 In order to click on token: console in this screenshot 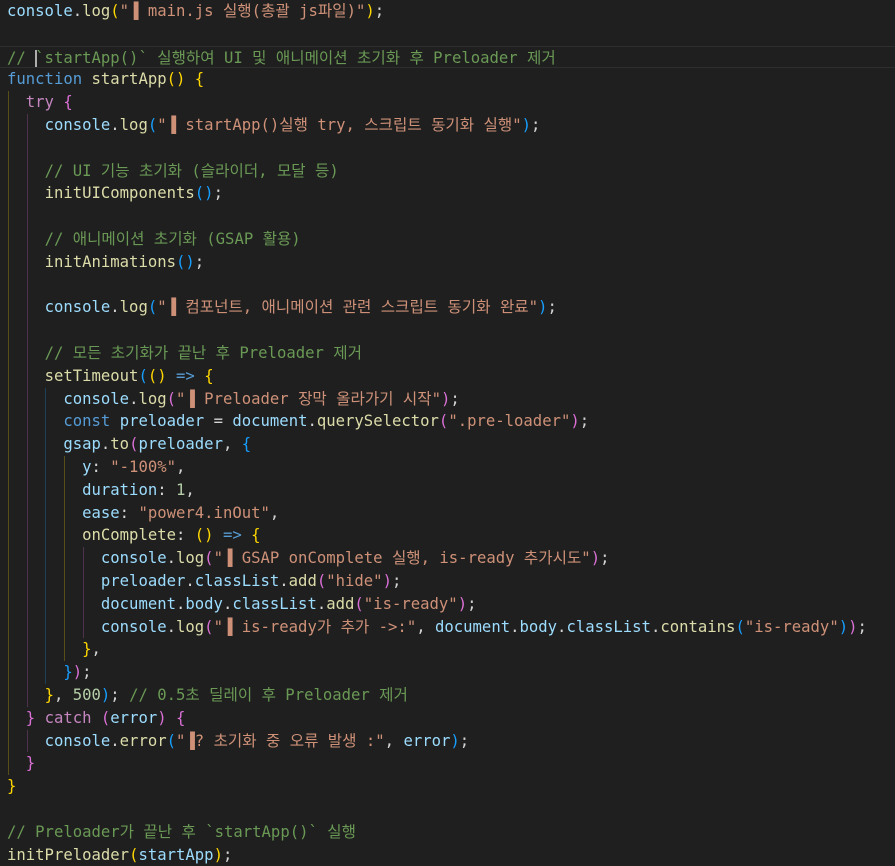, I will do `click(77, 125)`.